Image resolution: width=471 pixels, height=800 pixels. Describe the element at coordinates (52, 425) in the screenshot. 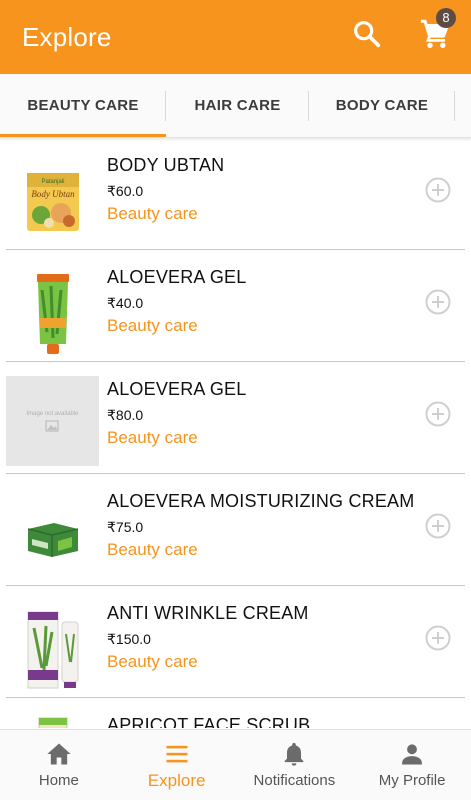

I see `image-icon` at that location.